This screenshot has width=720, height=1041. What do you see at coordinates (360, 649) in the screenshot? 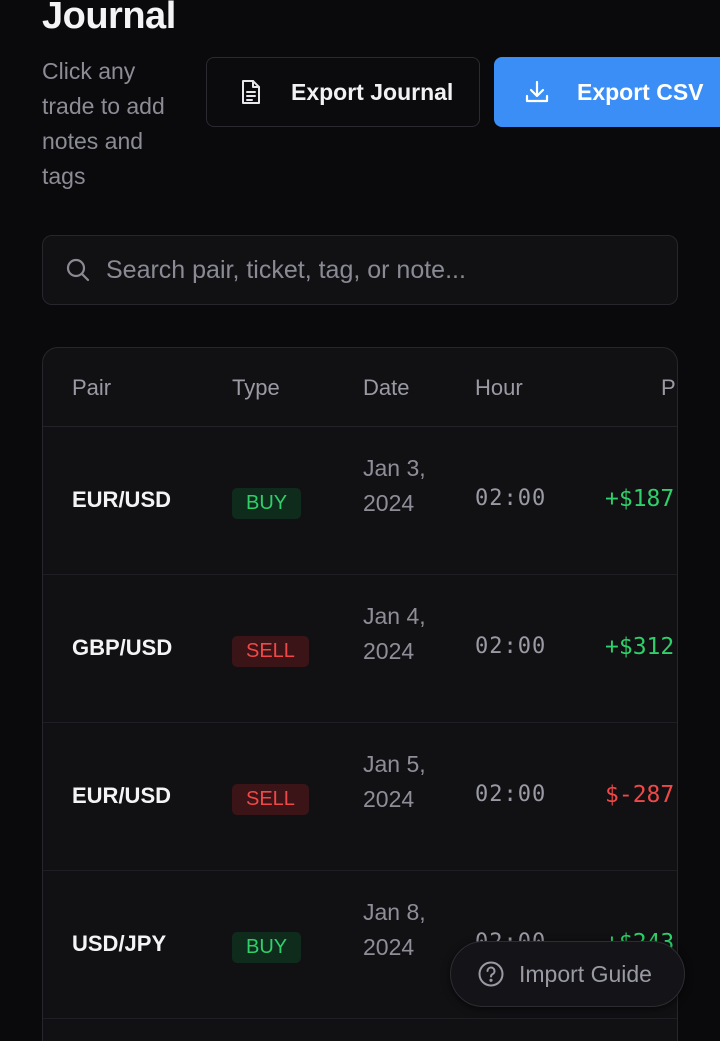
I see `table-row: GBP/USD SELL Jan 4, 2024 02:00 +$312` at bounding box center [360, 649].